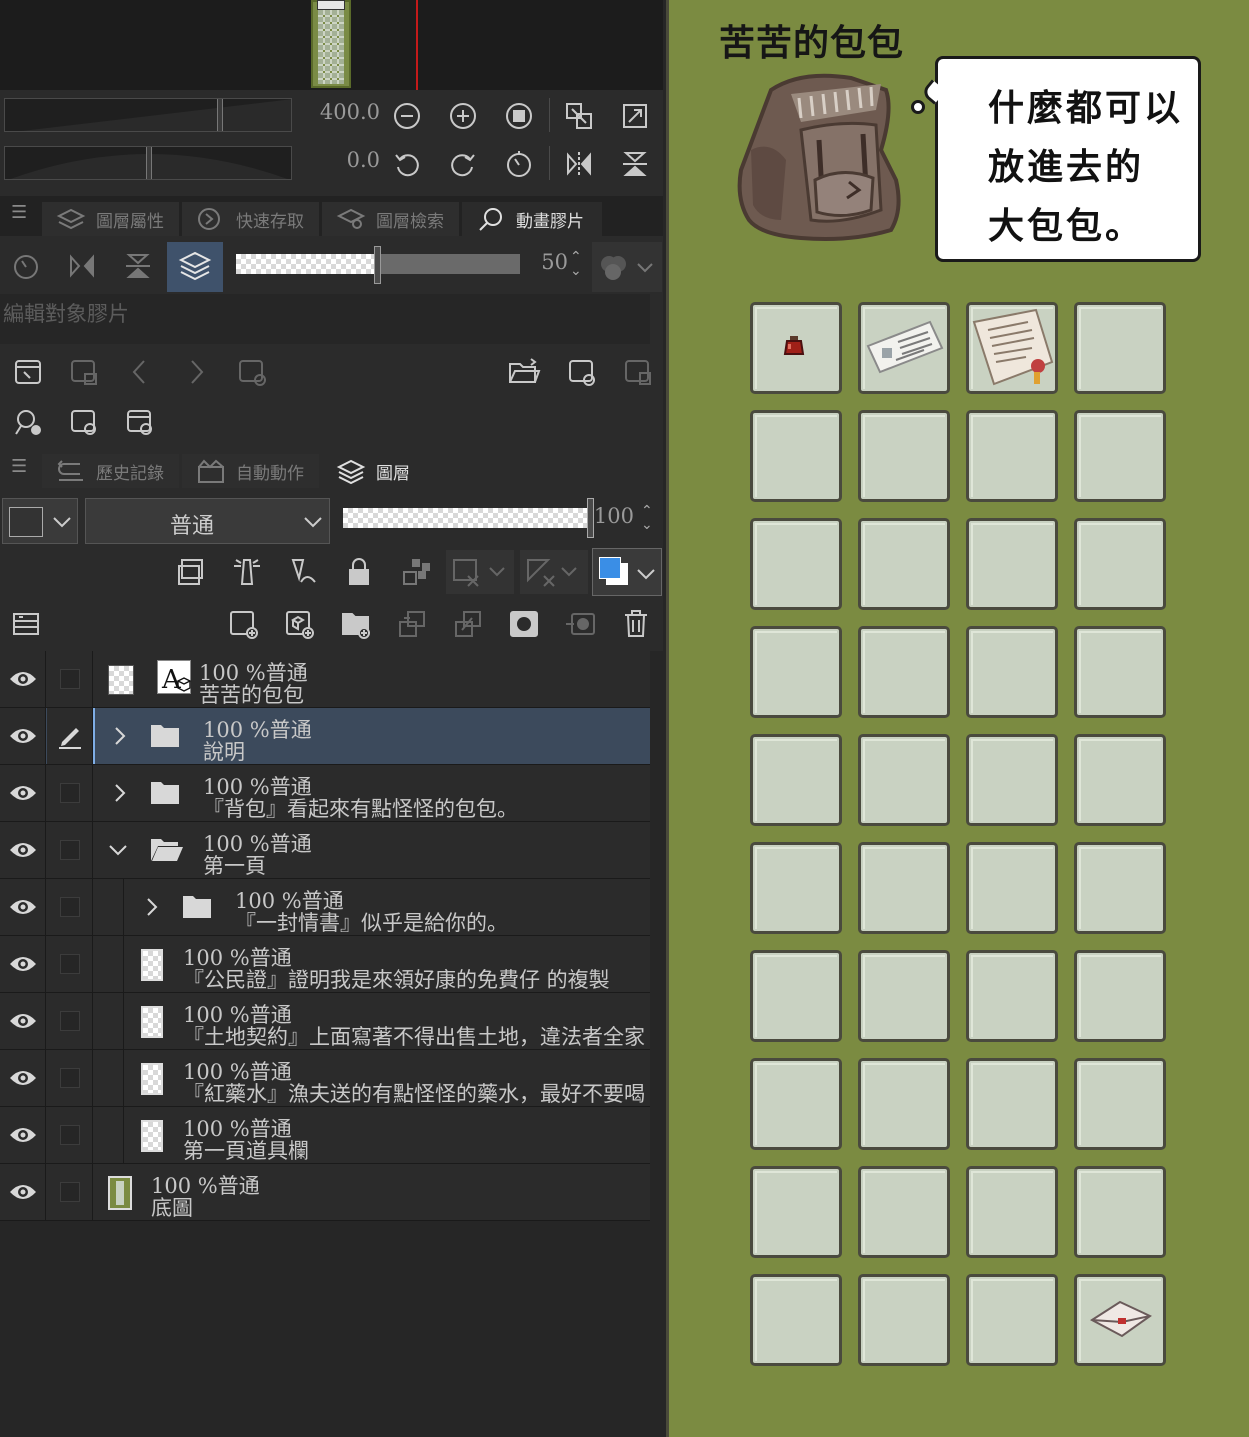 Image resolution: width=1249 pixels, height=1437 pixels. What do you see at coordinates (325, 679) in the screenshot?
I see `layer-row: A 100 %普通 苦苦的包包` at bounding box center [325, 679].